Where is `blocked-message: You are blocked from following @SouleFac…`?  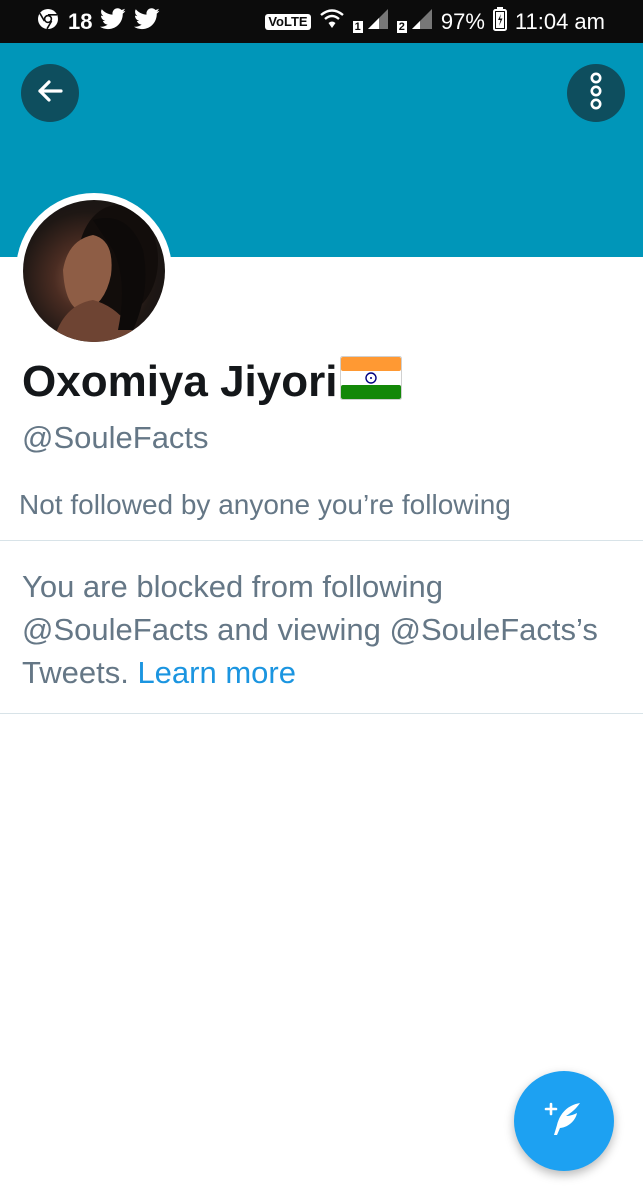 blocked-message: You are blocked from following @SouleFac… is located at coordinates (322, 629).